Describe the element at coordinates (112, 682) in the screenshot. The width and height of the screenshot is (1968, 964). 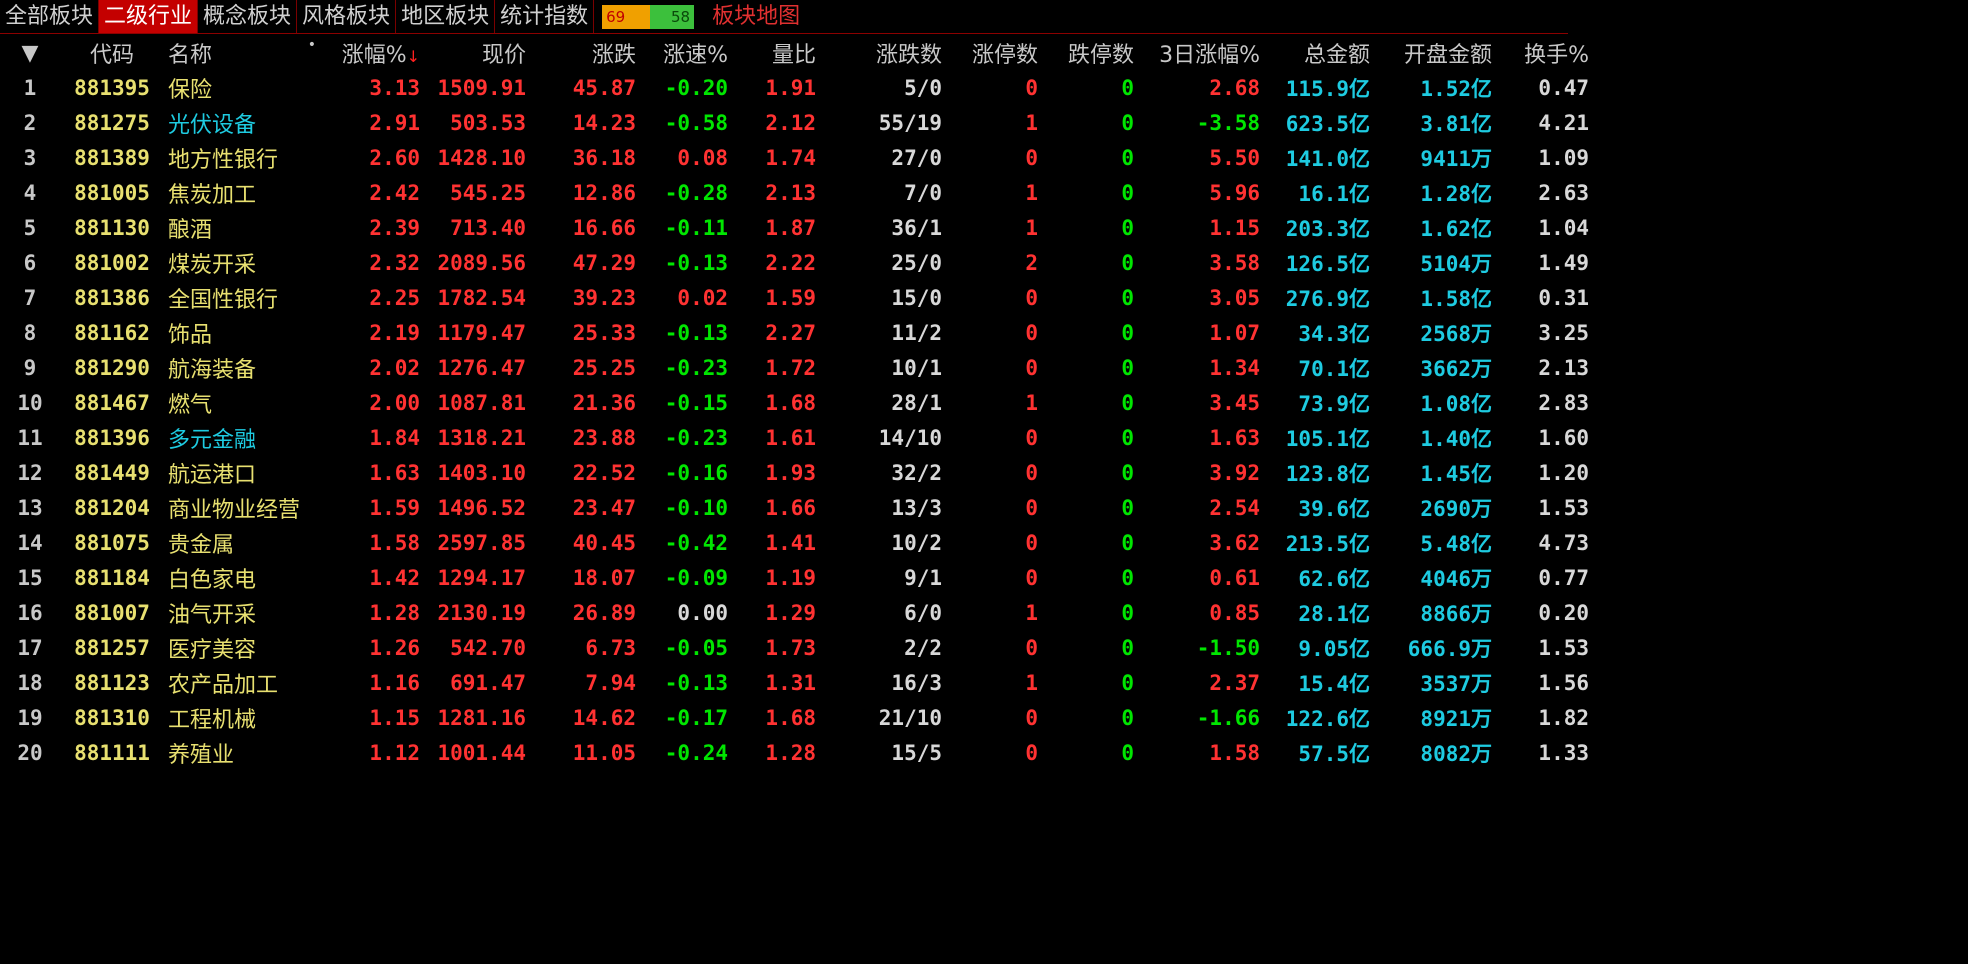
I see `sector-code: 881123` at that location.